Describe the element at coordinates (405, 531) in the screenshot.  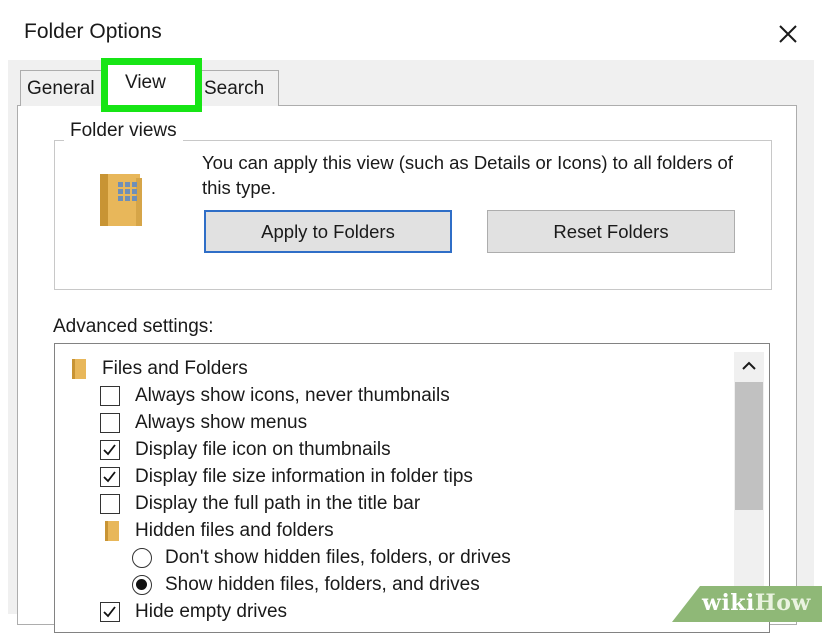
I see `tree-item-hidden-files: Hidden files and folders` at that location.